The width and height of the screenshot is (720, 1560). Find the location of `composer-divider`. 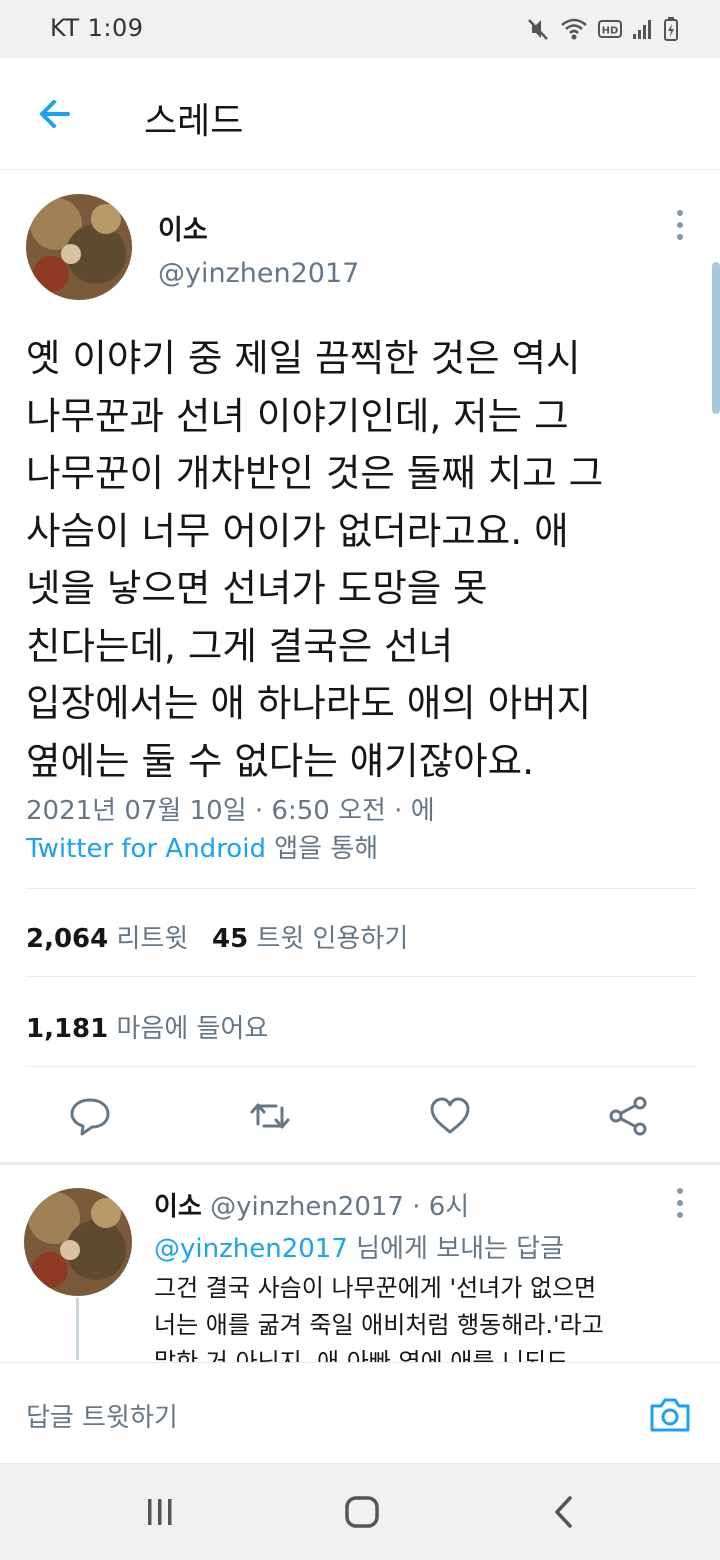

composer-divider is located at coordinates (360, 1459).